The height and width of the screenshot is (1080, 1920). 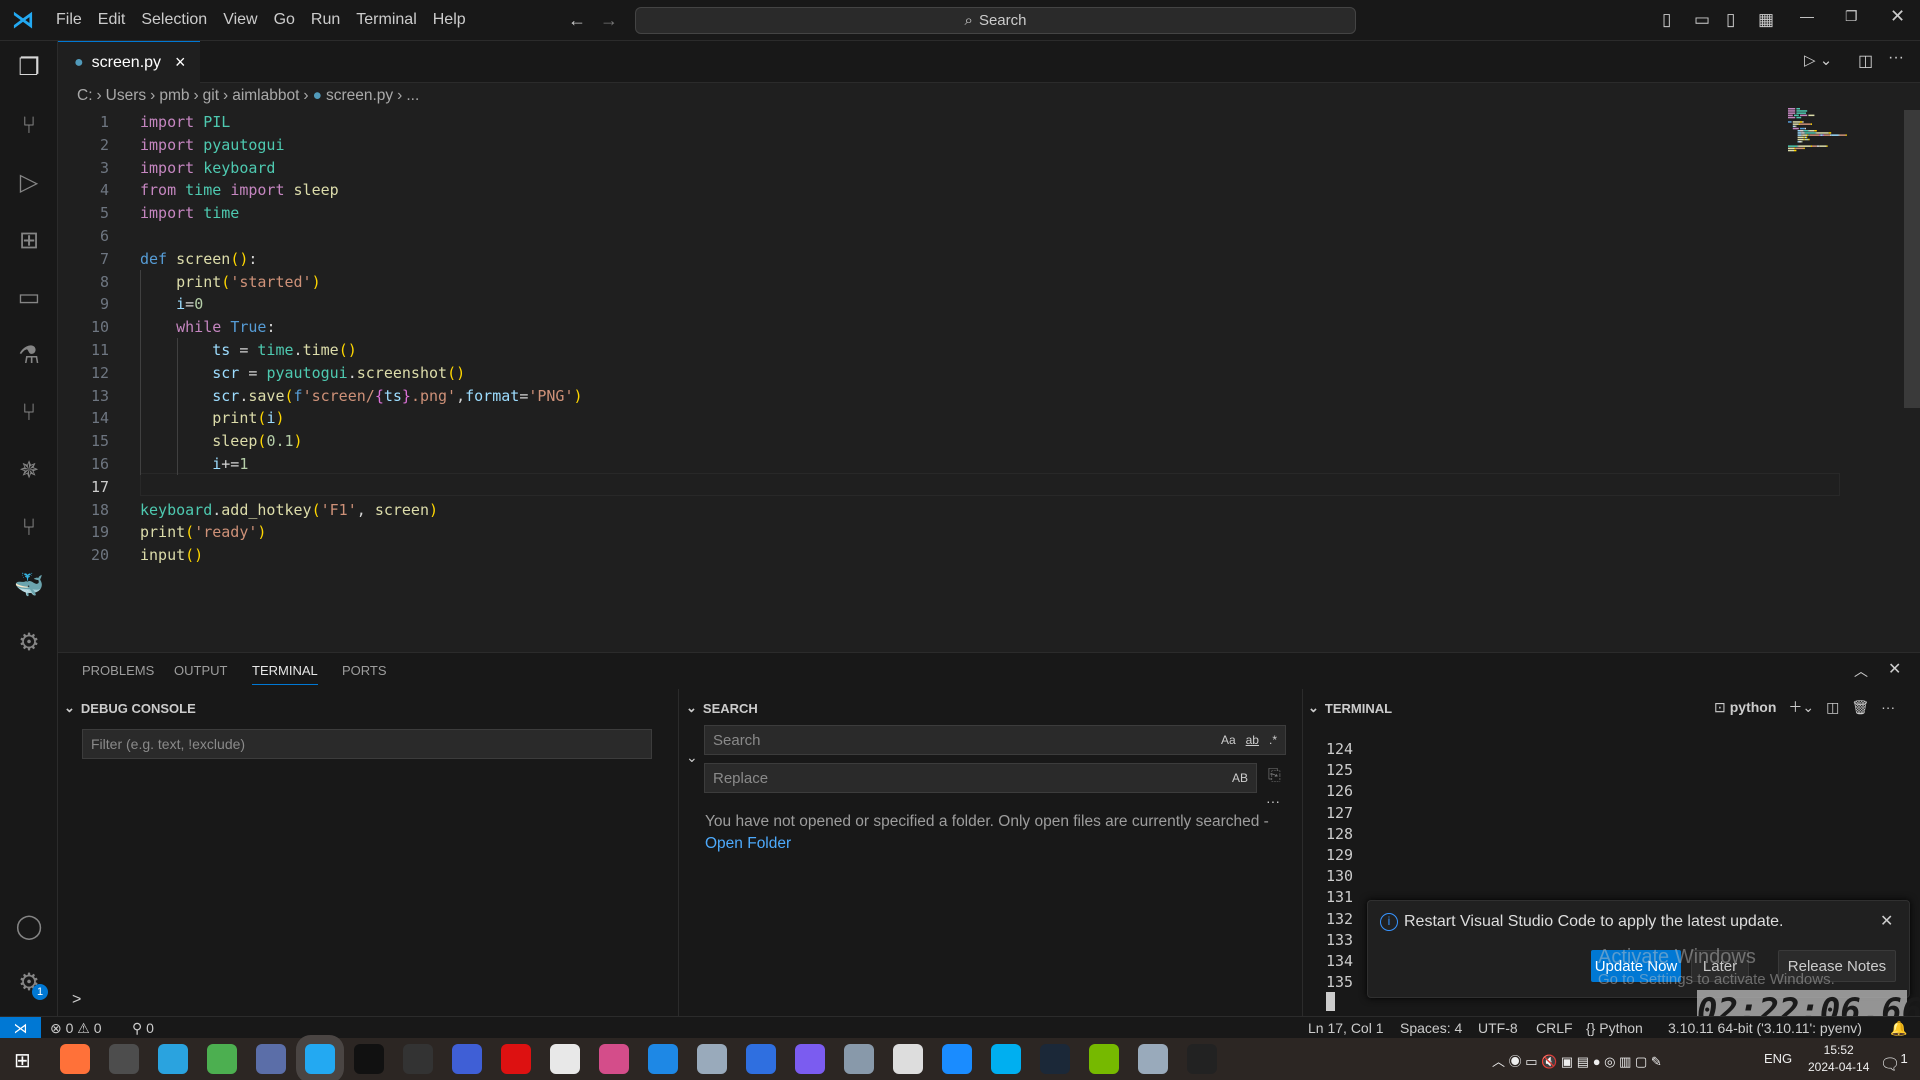 I want to click on forward-arrow-icon: →, so click(x=609, y=20).